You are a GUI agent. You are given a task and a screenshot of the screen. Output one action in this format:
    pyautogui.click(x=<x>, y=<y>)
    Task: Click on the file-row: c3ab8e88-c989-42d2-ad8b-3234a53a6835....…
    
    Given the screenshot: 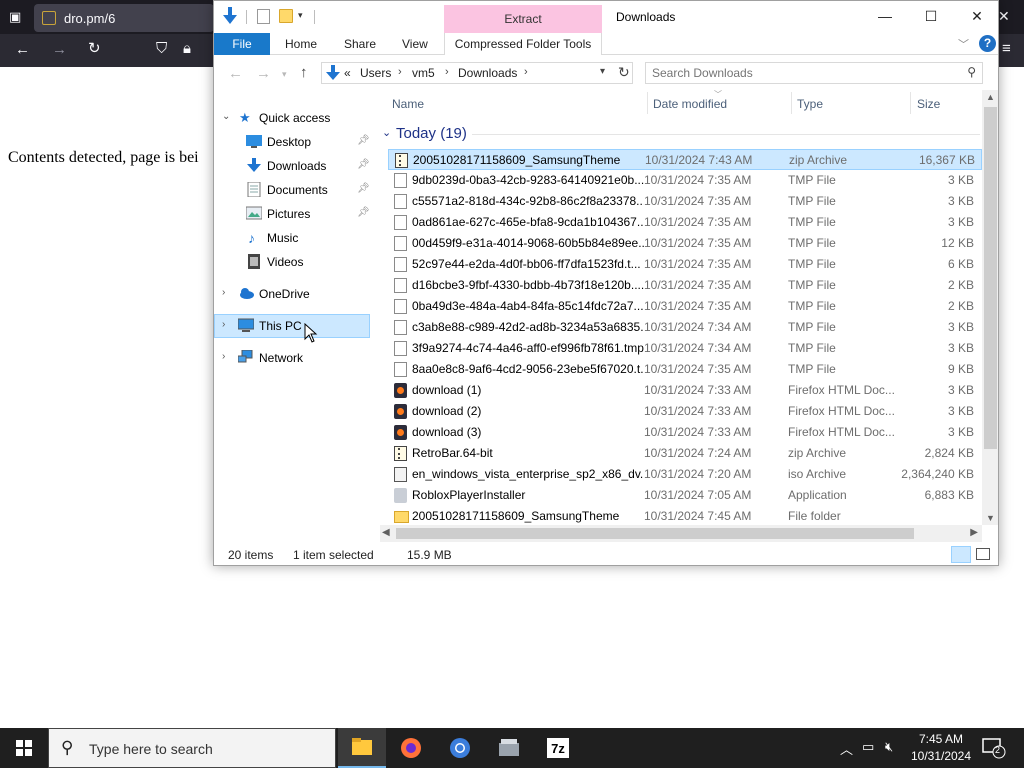 What is the action you would take?
    pyautogui.click(x=685, y=327)
    